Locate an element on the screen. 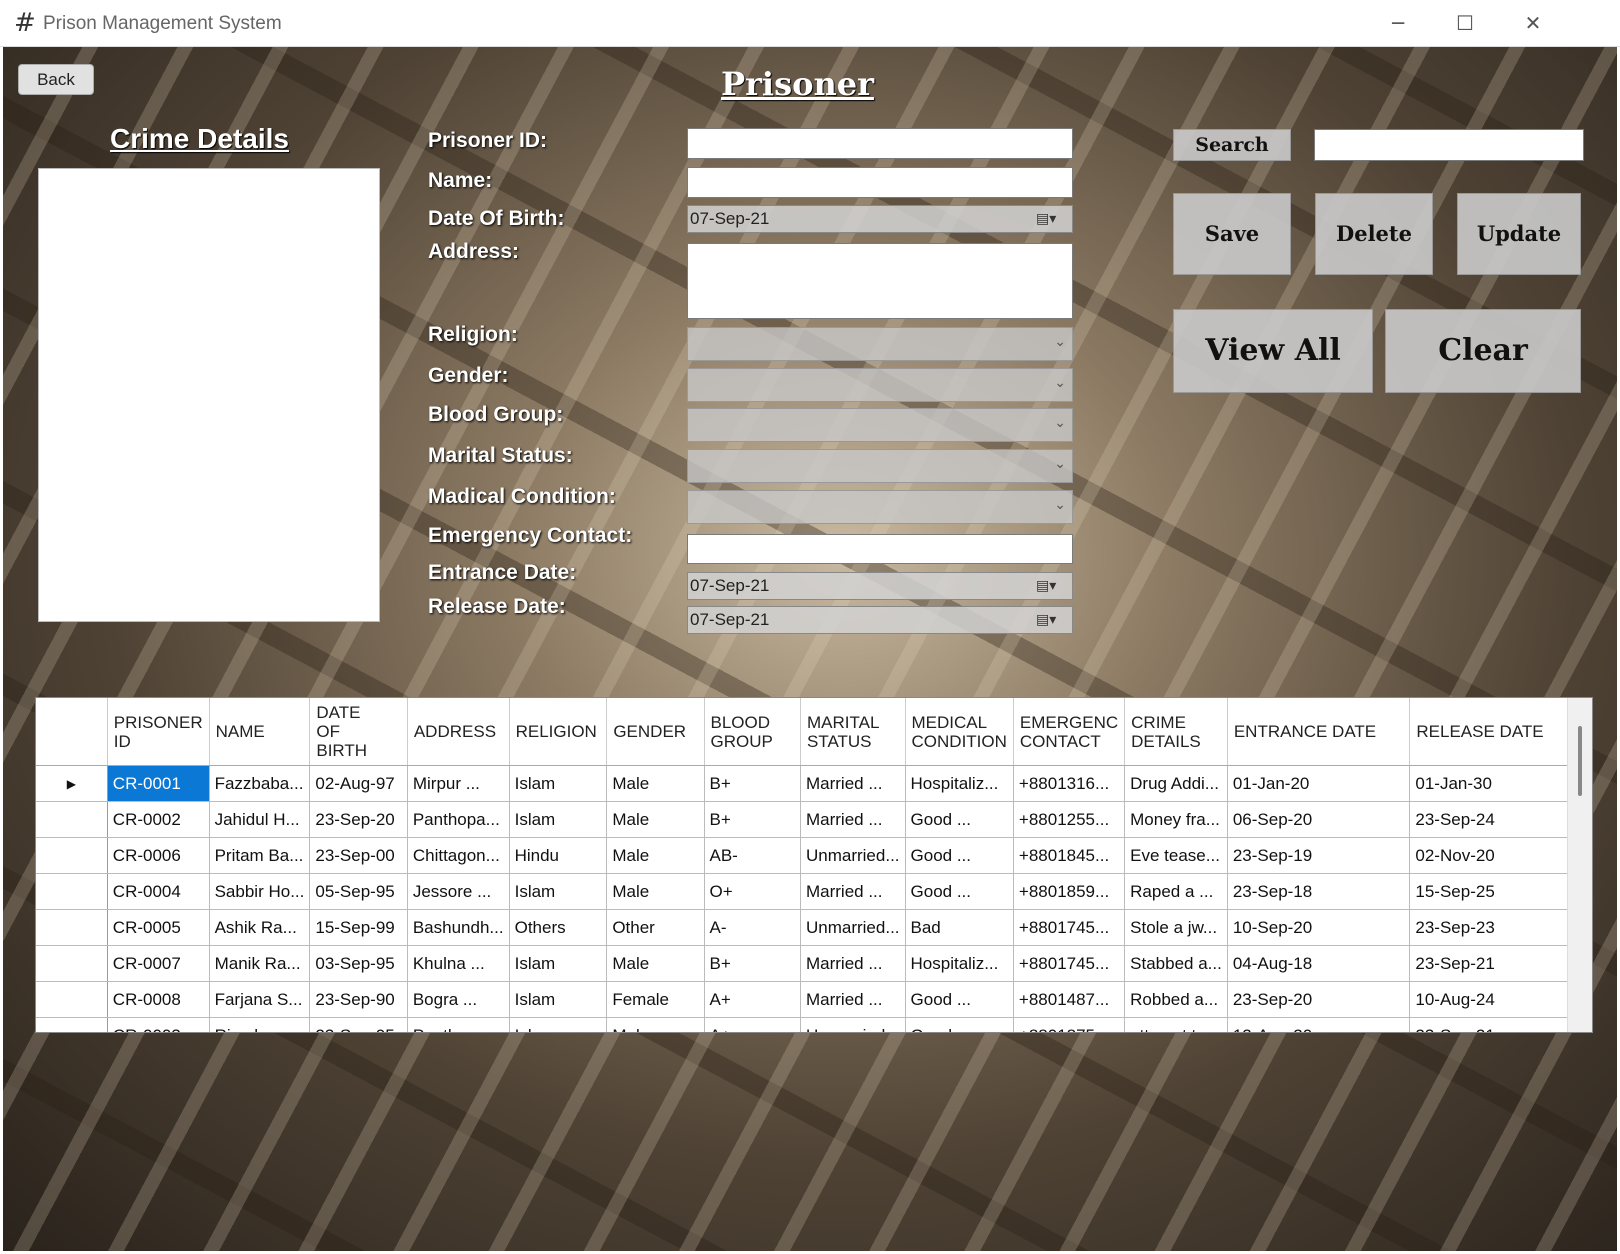 This screenshot has width=1620, height=1254. table-cell: A+ is located at coordinates (752, 1024).